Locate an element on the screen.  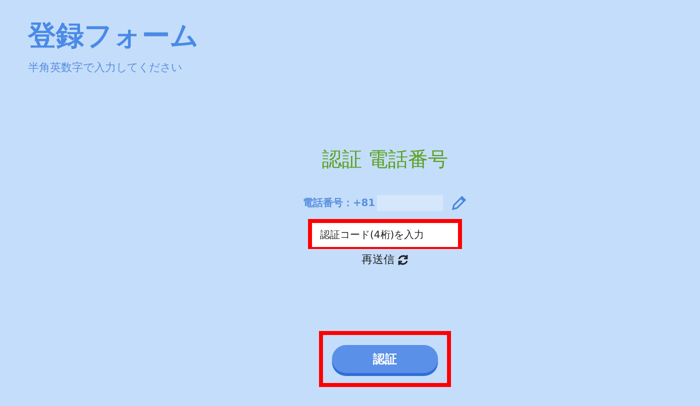
resend-link: 再送信 is located at coordinates (378, 259).